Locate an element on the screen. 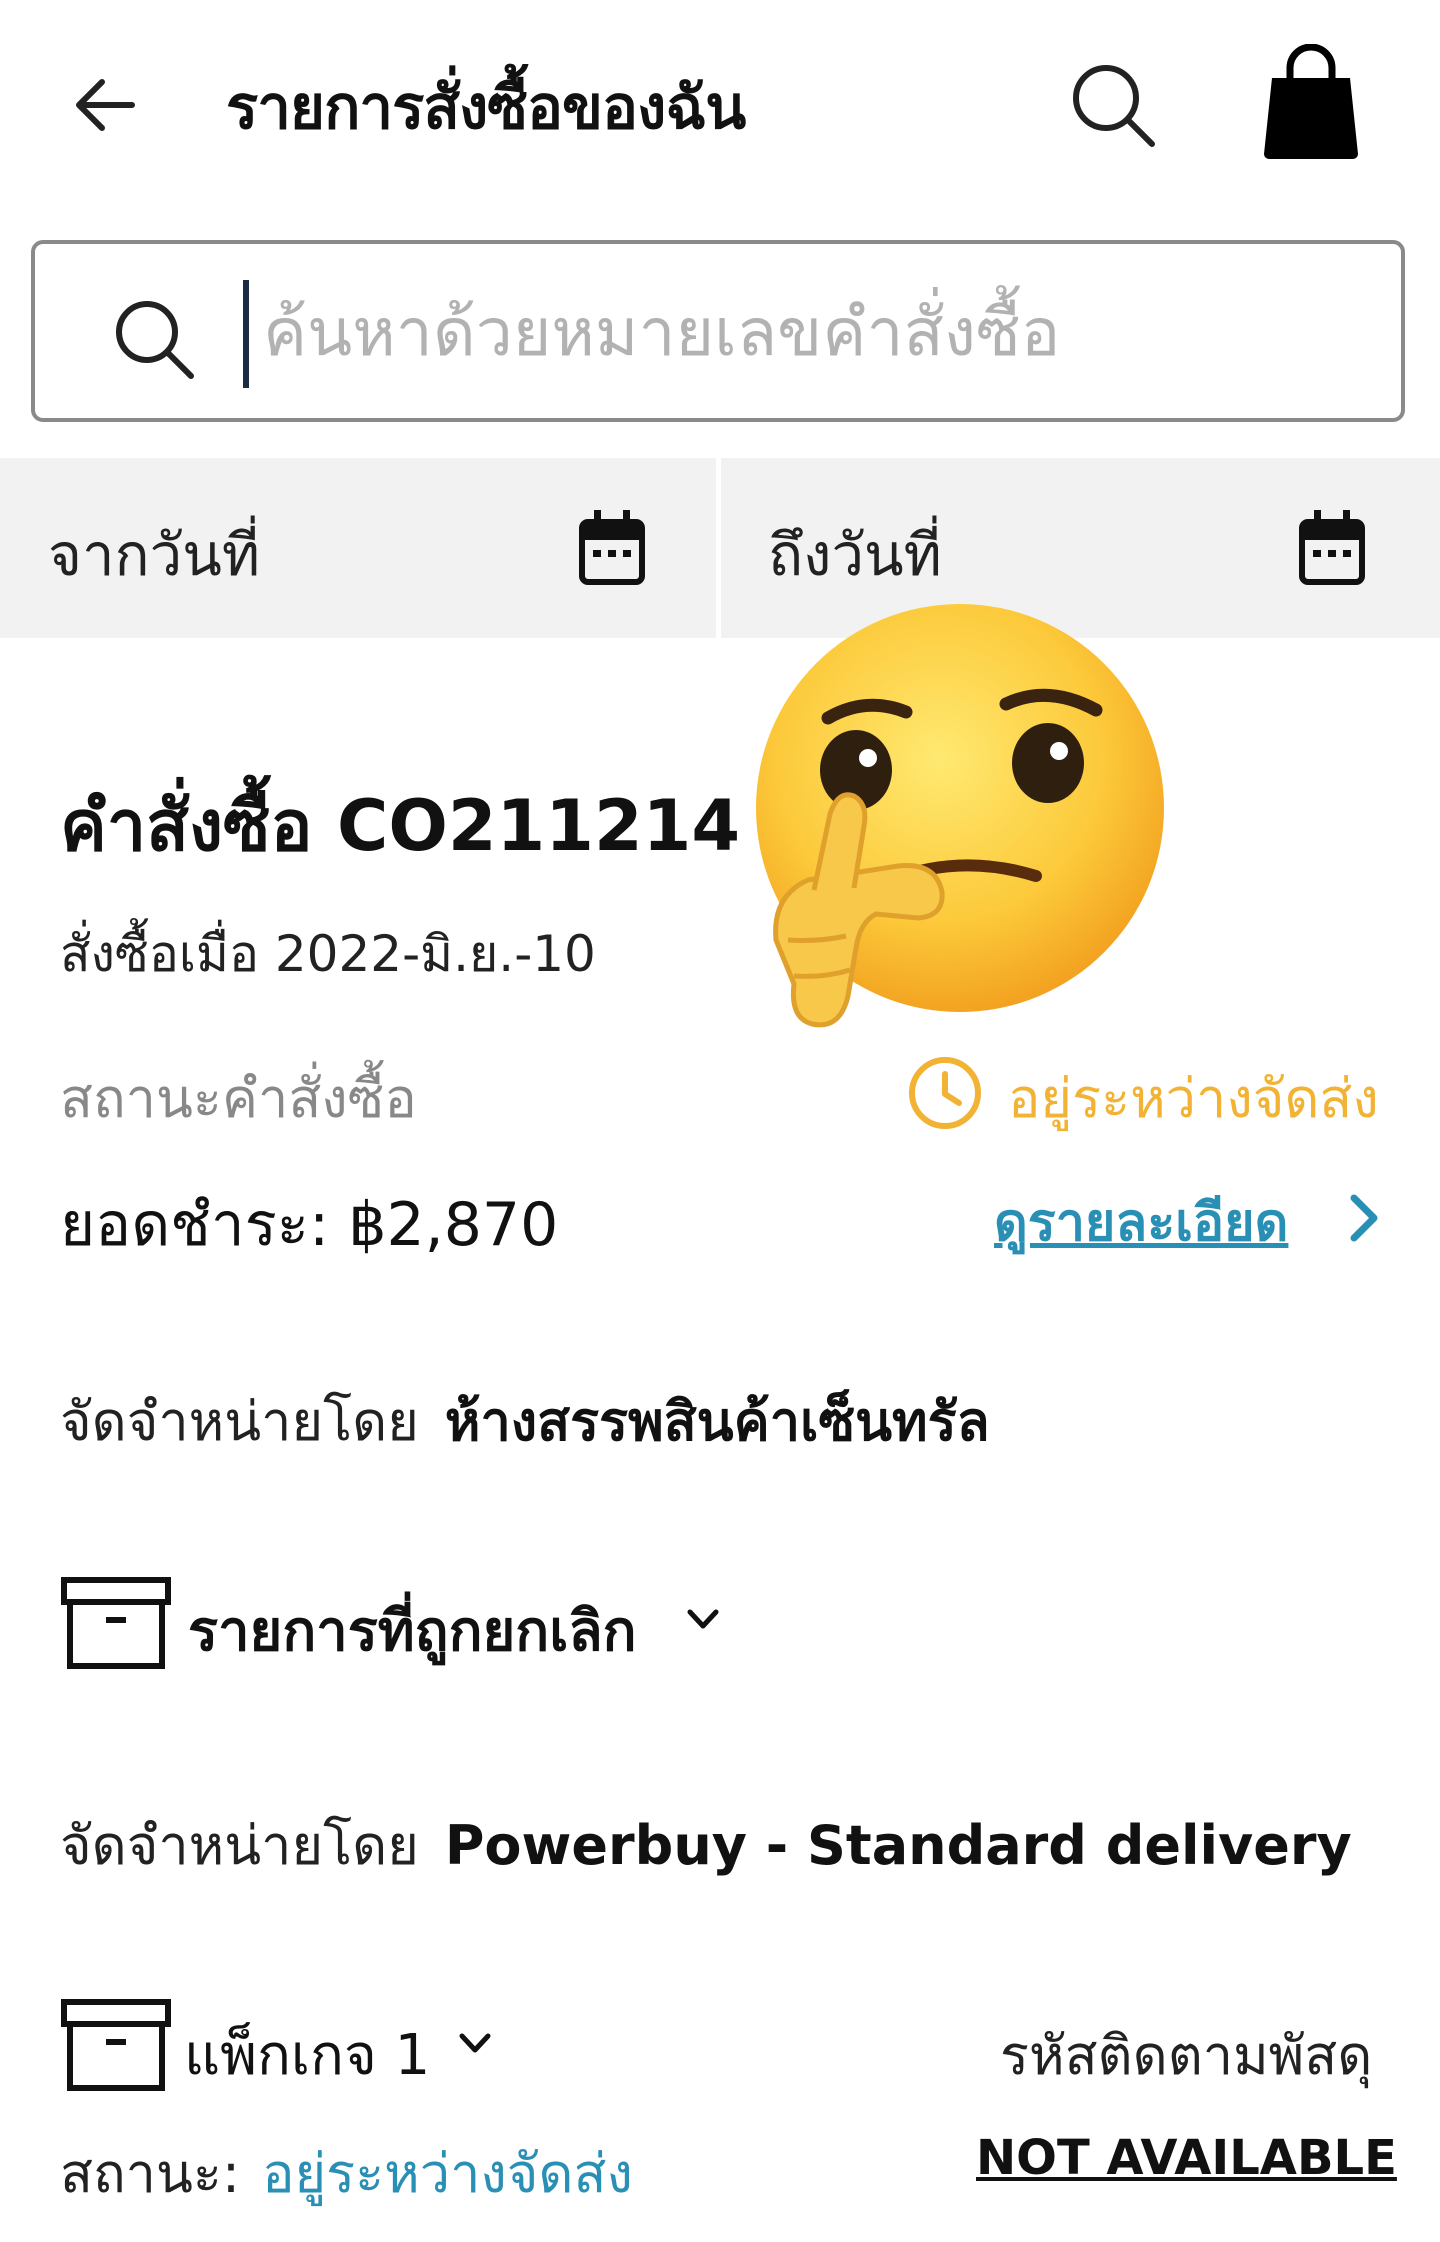  order-search-box is located at coordinates (718, 331).